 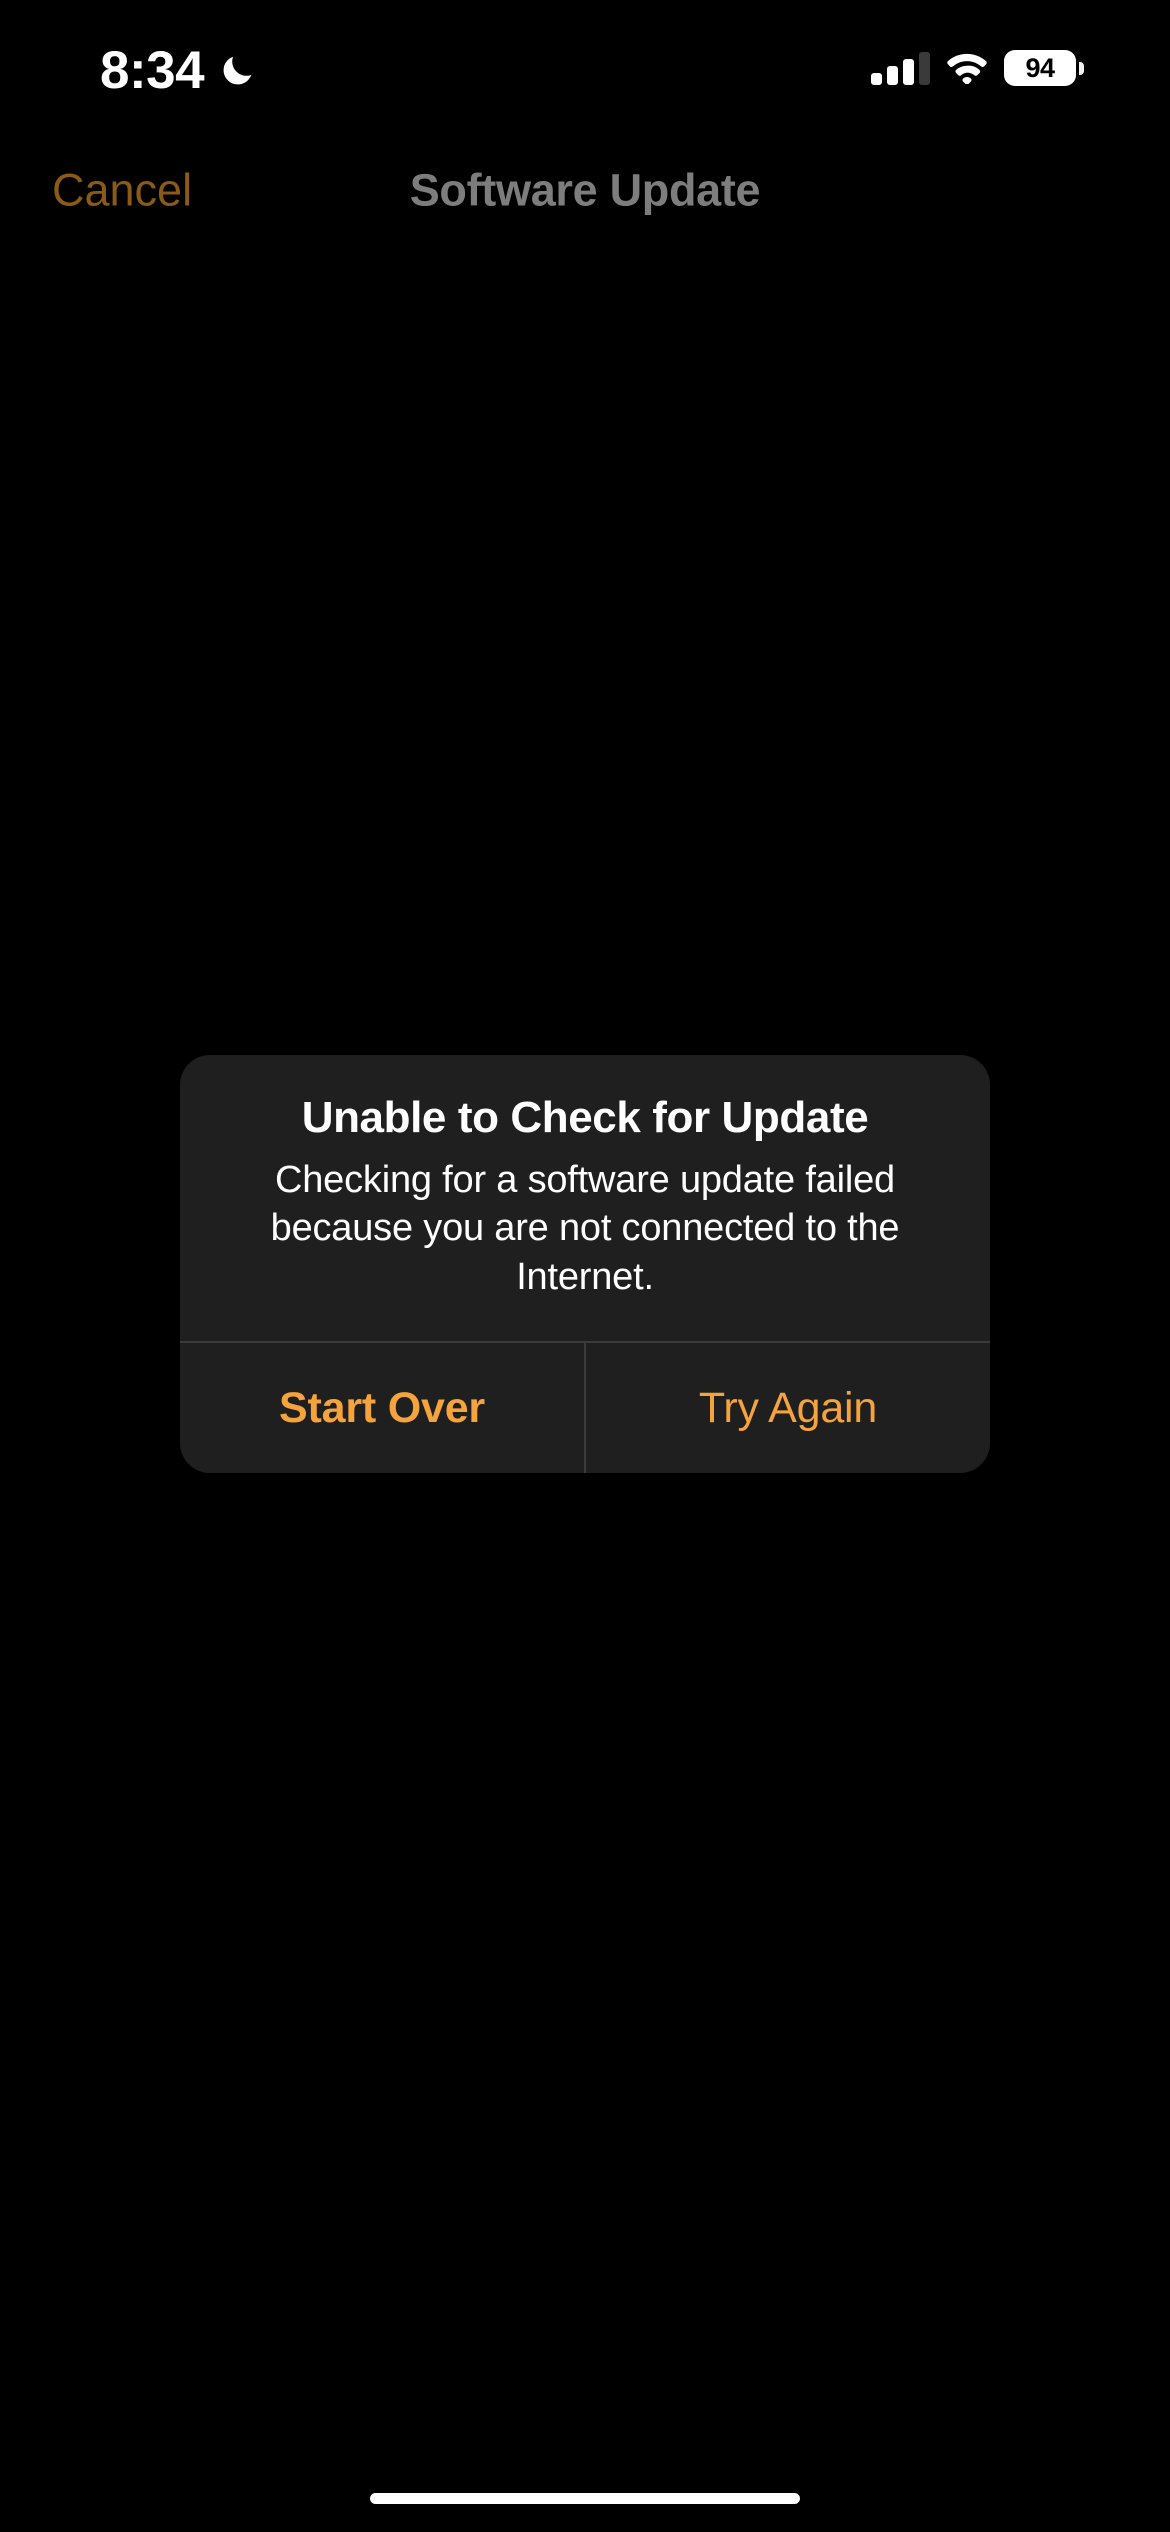 I want to click on status-bar-time: 8:34, so click(x=152, y=70).